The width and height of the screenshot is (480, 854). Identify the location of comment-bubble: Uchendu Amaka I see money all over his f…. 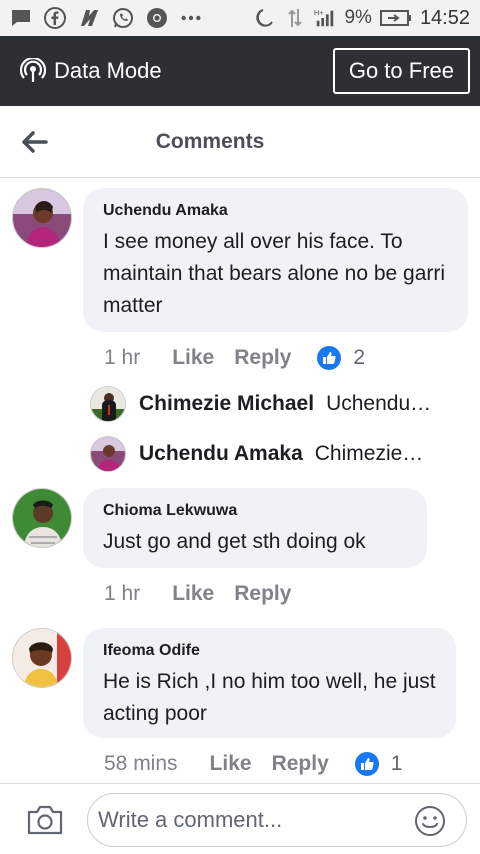
(275, 260).